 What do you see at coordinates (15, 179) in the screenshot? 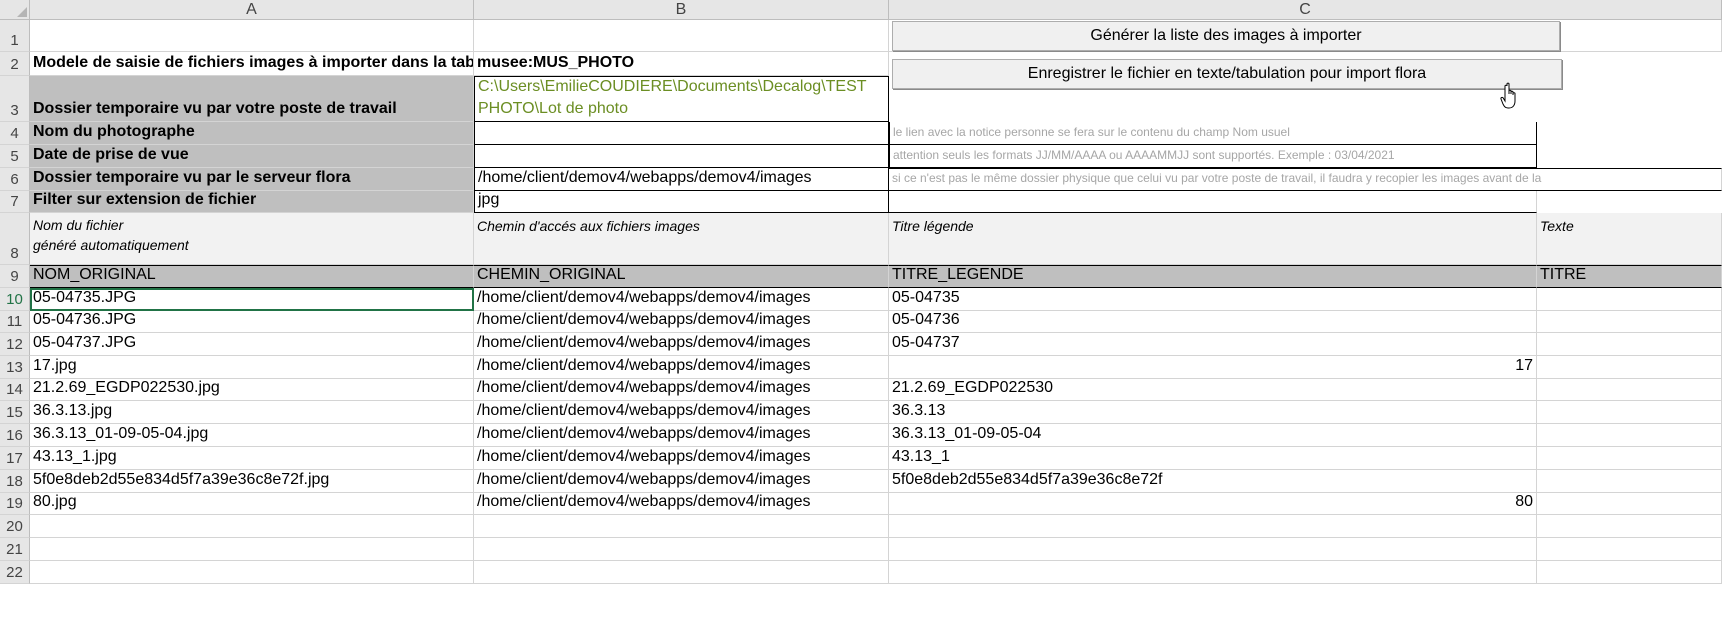
I see `row-header-6: 6` at bounding box center [15, 179].